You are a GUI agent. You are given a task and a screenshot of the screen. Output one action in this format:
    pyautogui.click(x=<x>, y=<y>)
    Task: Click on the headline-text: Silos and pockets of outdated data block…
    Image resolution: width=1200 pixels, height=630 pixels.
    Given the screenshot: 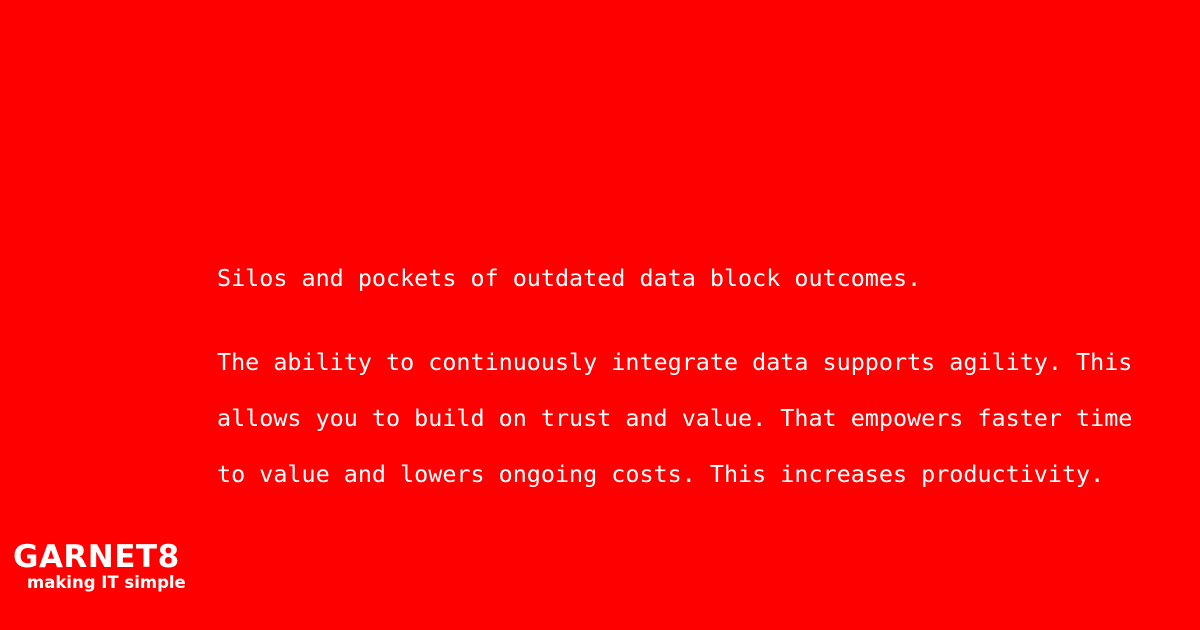 What is the action you would take?
    pyautogui.click(x=569, y=278)
    